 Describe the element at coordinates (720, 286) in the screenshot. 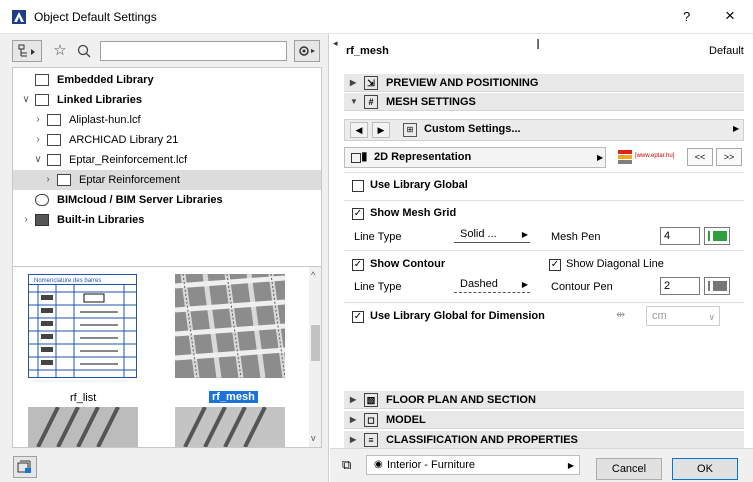

I see `pen-color` at that location.